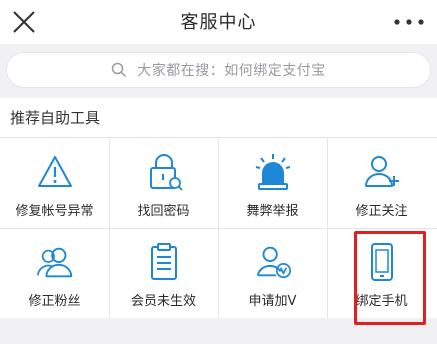 This screenshot has height=344, width=437. Describe the element at coordinates (382, 172) in the screenshot. I see `user-add-icon` at that location.